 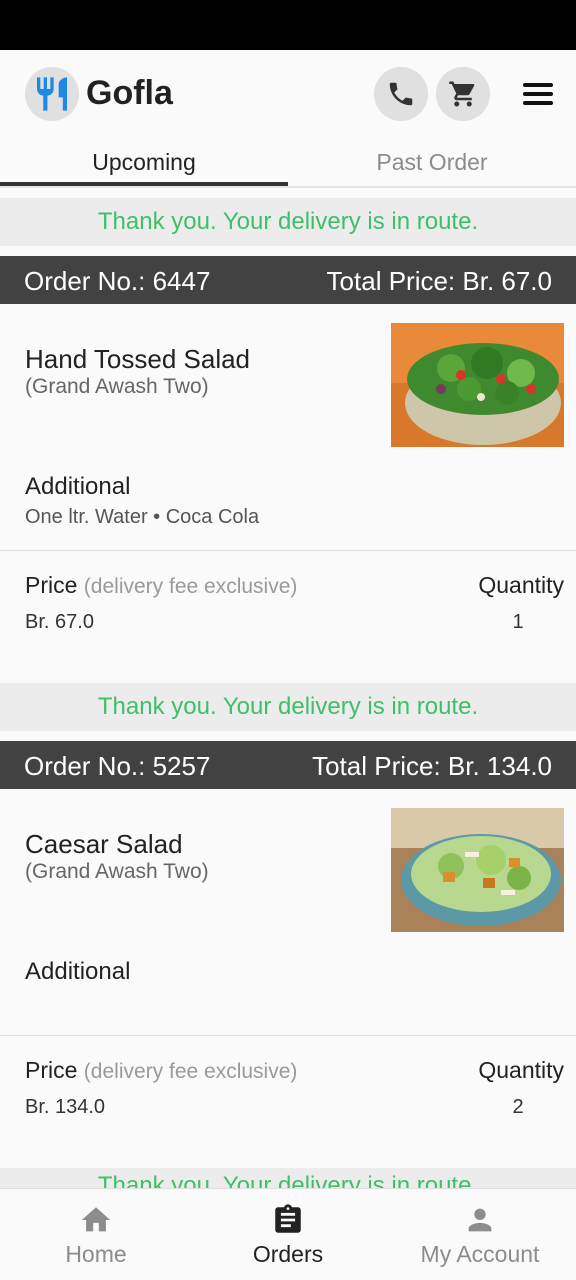 I want to click on bottom-navigation: Home Orders My Account, so click(x=288, y=1234).